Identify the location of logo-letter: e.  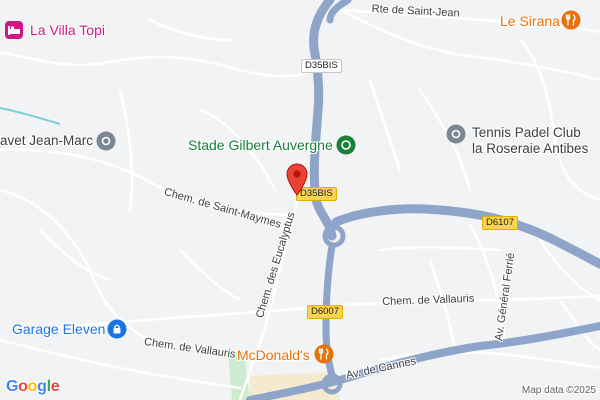
(55, 386).